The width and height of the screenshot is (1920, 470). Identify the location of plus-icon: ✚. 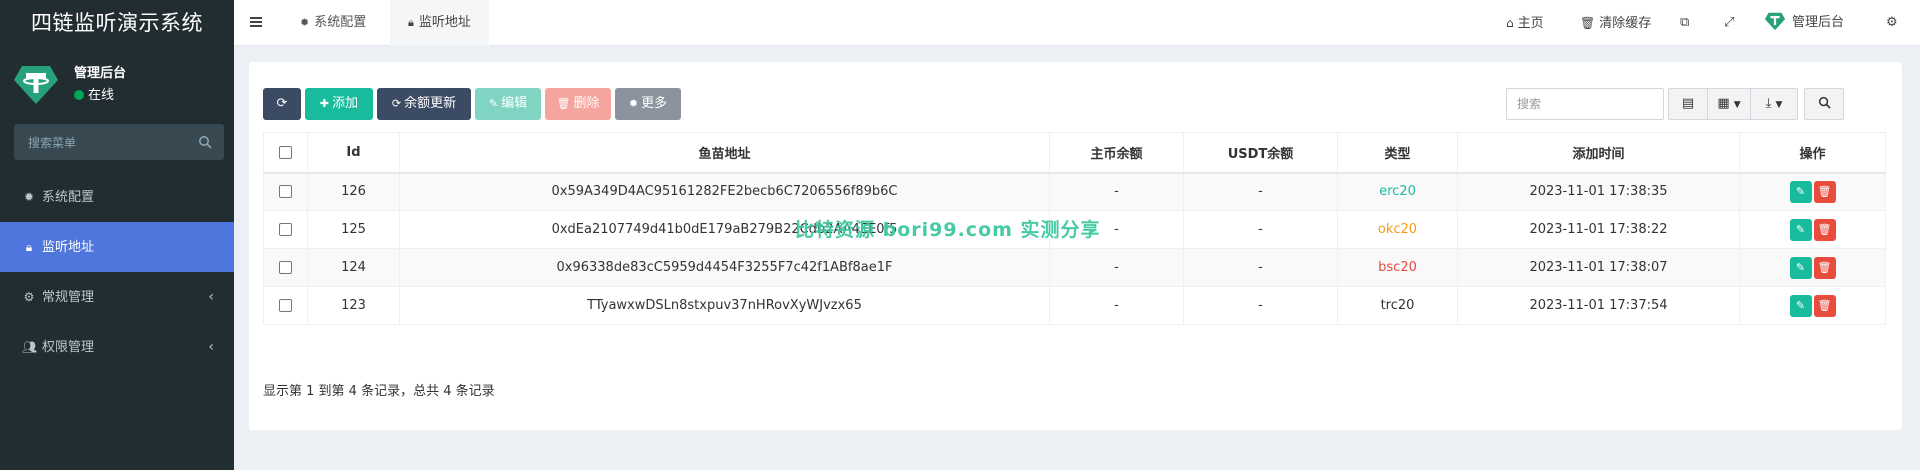
(324, 103).